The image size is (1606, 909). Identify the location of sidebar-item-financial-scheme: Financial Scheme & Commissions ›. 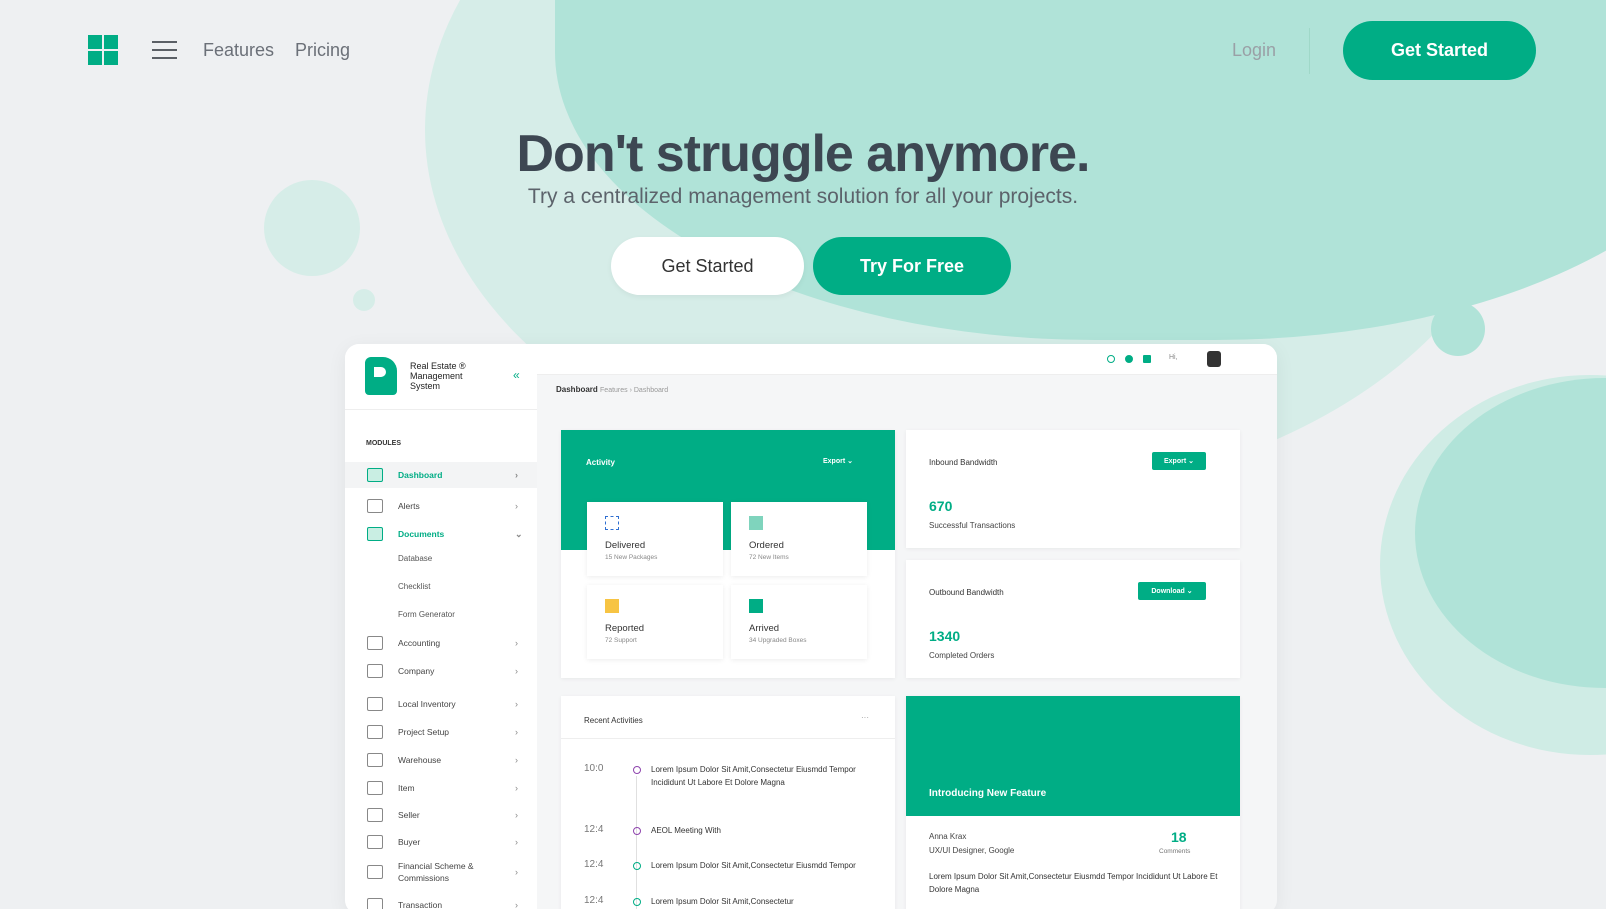
(441, 872).